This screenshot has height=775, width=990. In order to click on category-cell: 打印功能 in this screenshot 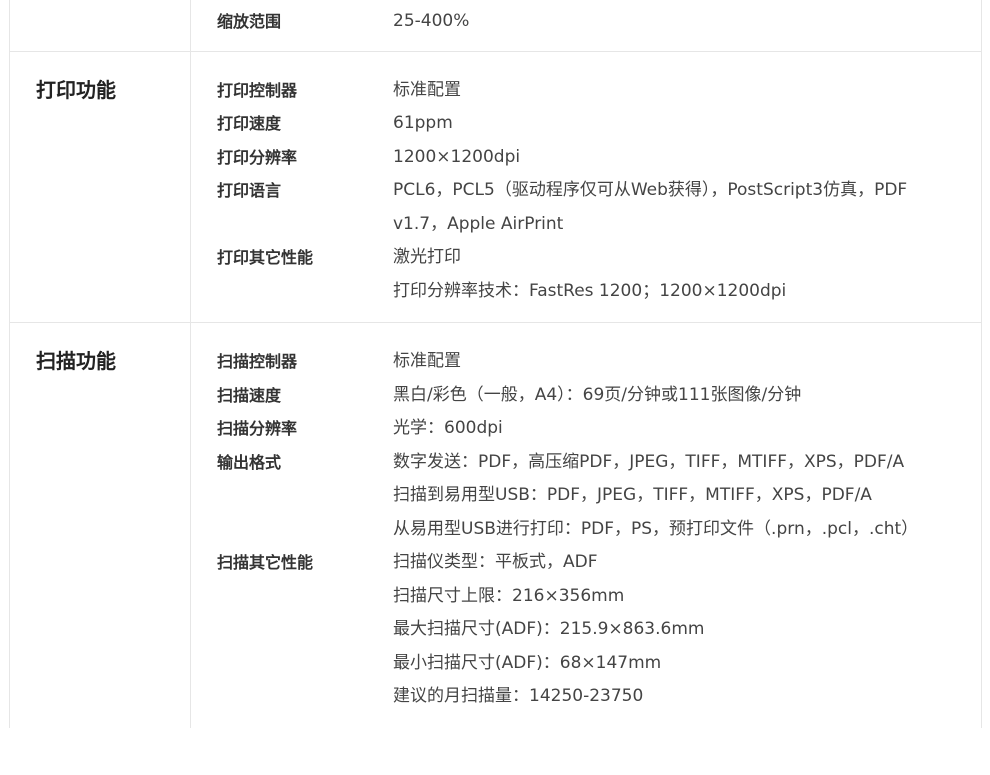, I will do `click(100, 186)`.